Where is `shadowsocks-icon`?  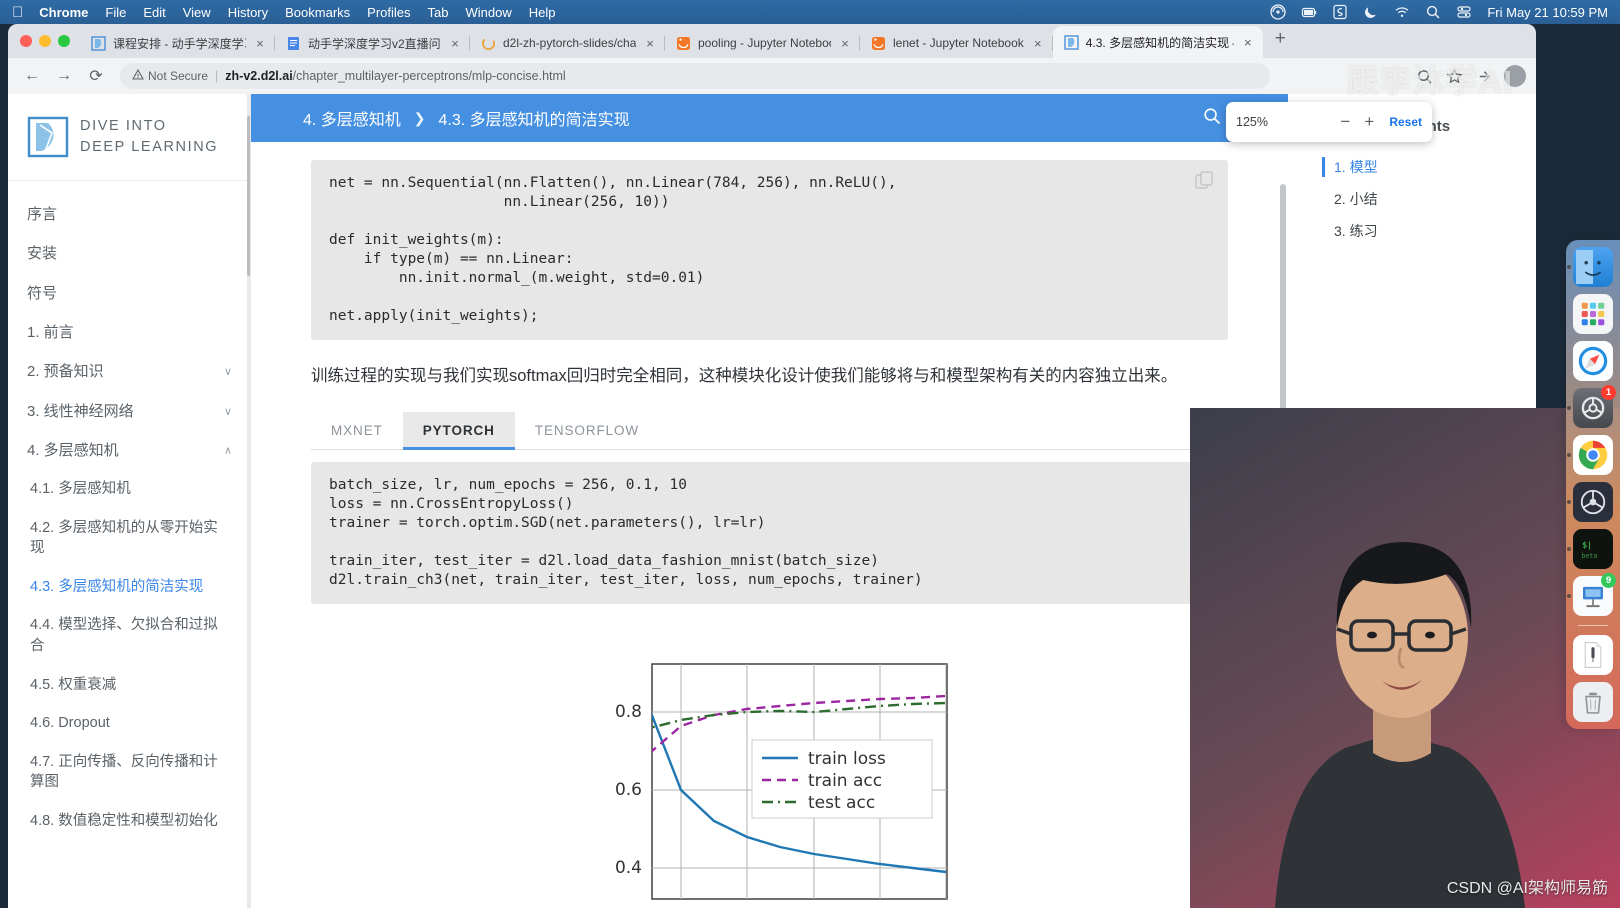
shadowsocks-icon is located at coordinates (1340, 12).